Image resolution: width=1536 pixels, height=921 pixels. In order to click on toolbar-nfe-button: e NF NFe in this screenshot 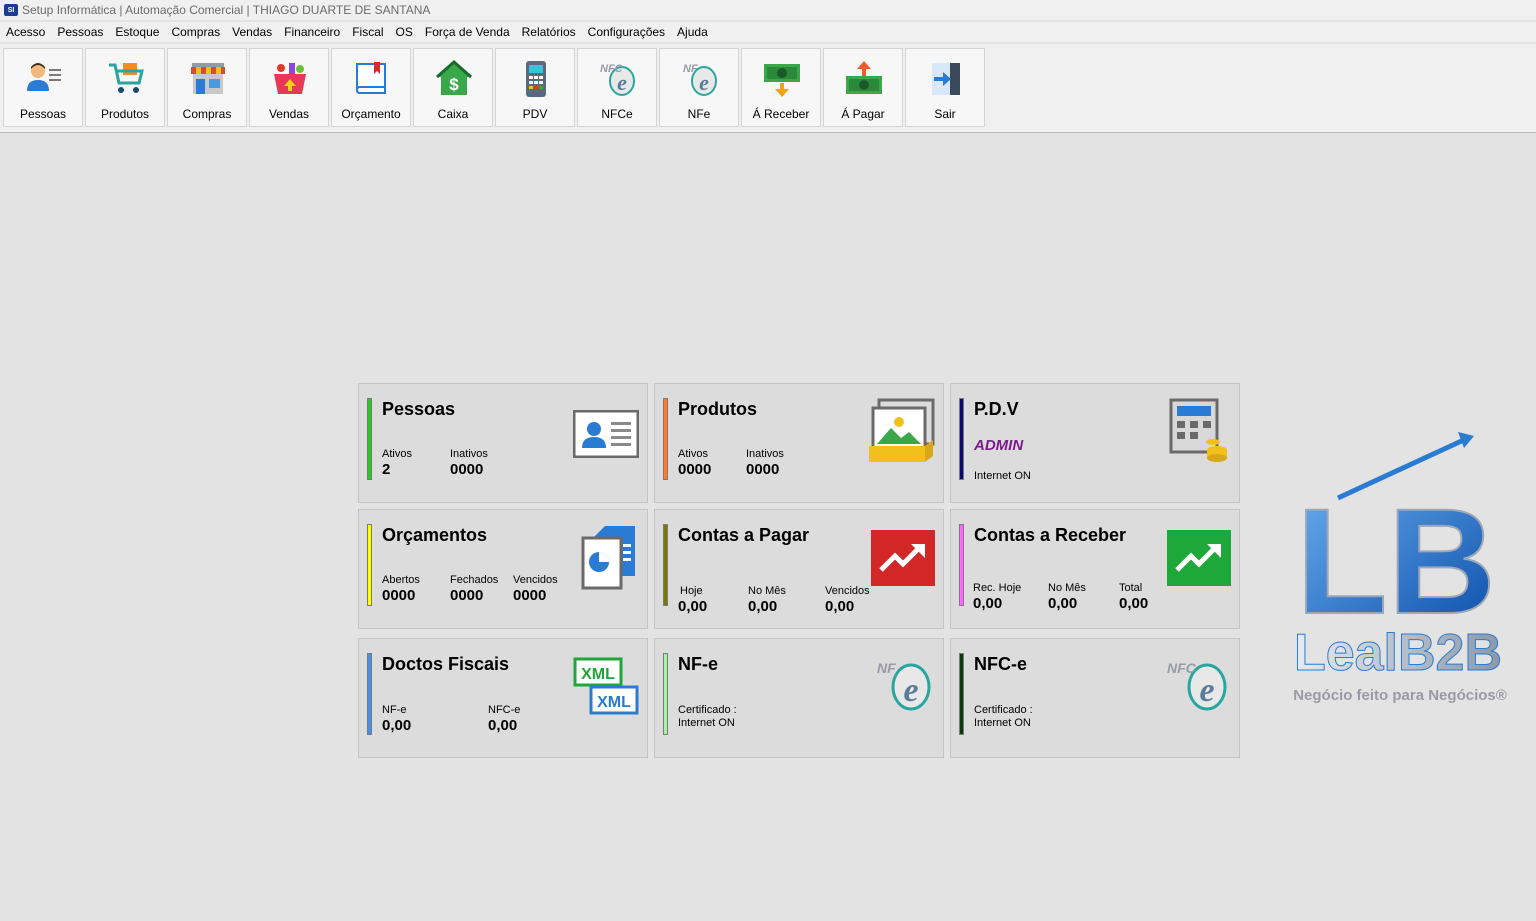, I will do `click(699, 87)`.